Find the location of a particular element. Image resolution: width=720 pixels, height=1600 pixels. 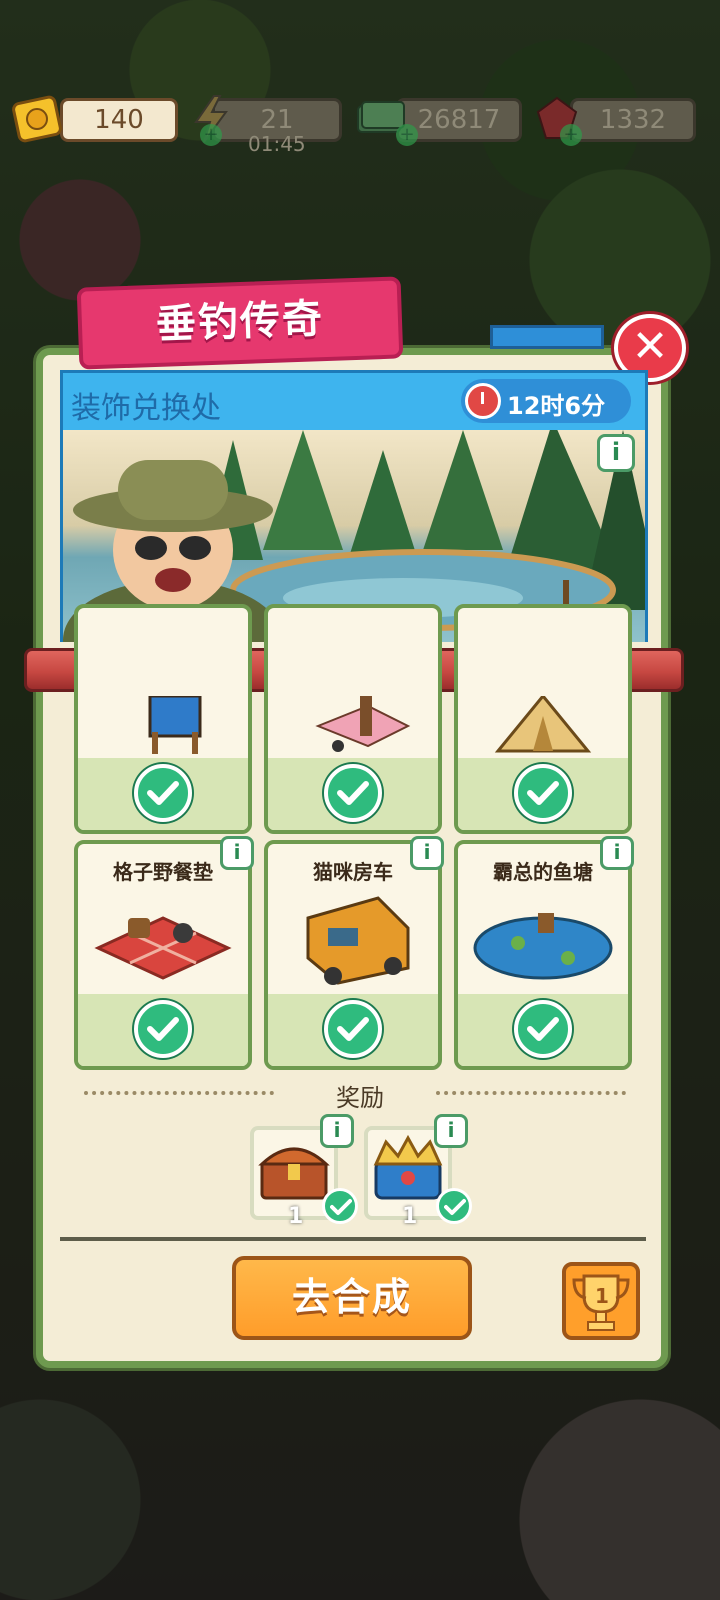

cash-counter: 26817 + is located at coordinates (437, 122).